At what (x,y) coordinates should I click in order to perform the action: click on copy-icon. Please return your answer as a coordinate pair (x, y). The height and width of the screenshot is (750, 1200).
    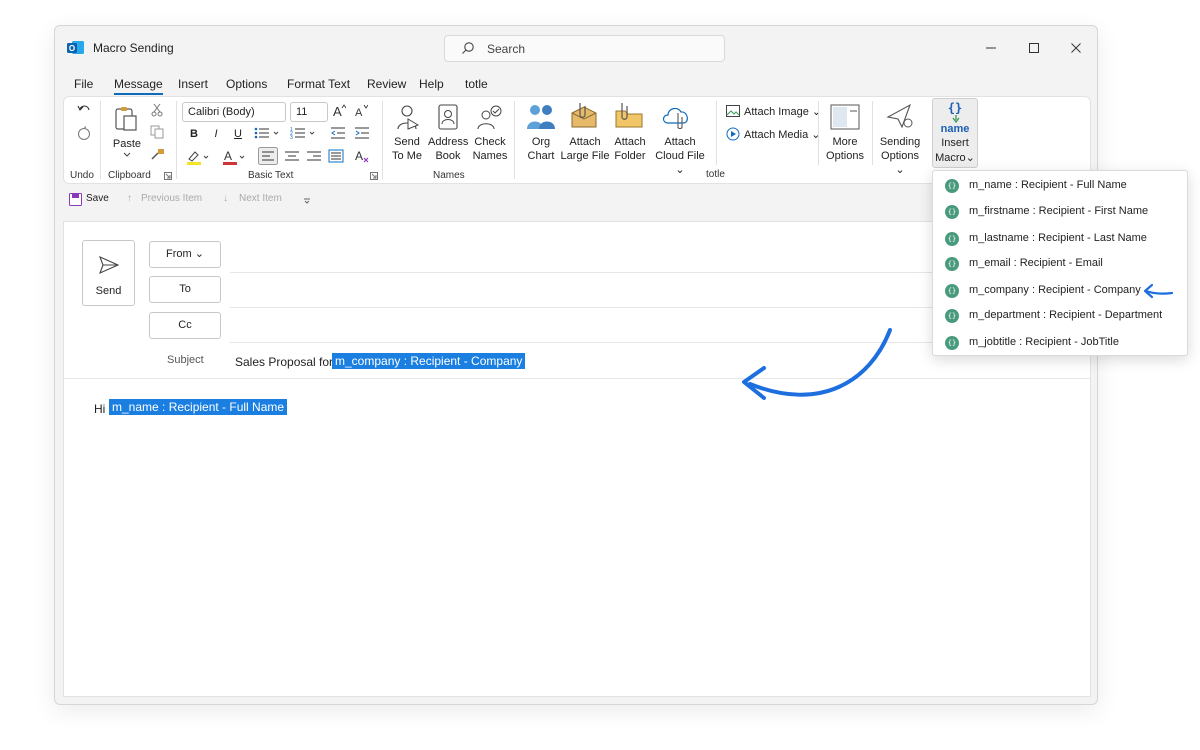
    Looking at the image, I should click on (157, 132).